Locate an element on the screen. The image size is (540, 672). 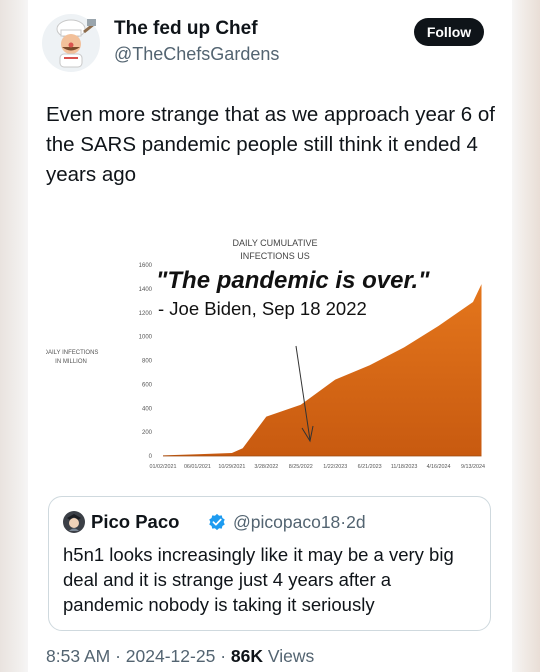
quoted-handle-and-time: @picopaco18·2d is located at coordinates (299, 522).